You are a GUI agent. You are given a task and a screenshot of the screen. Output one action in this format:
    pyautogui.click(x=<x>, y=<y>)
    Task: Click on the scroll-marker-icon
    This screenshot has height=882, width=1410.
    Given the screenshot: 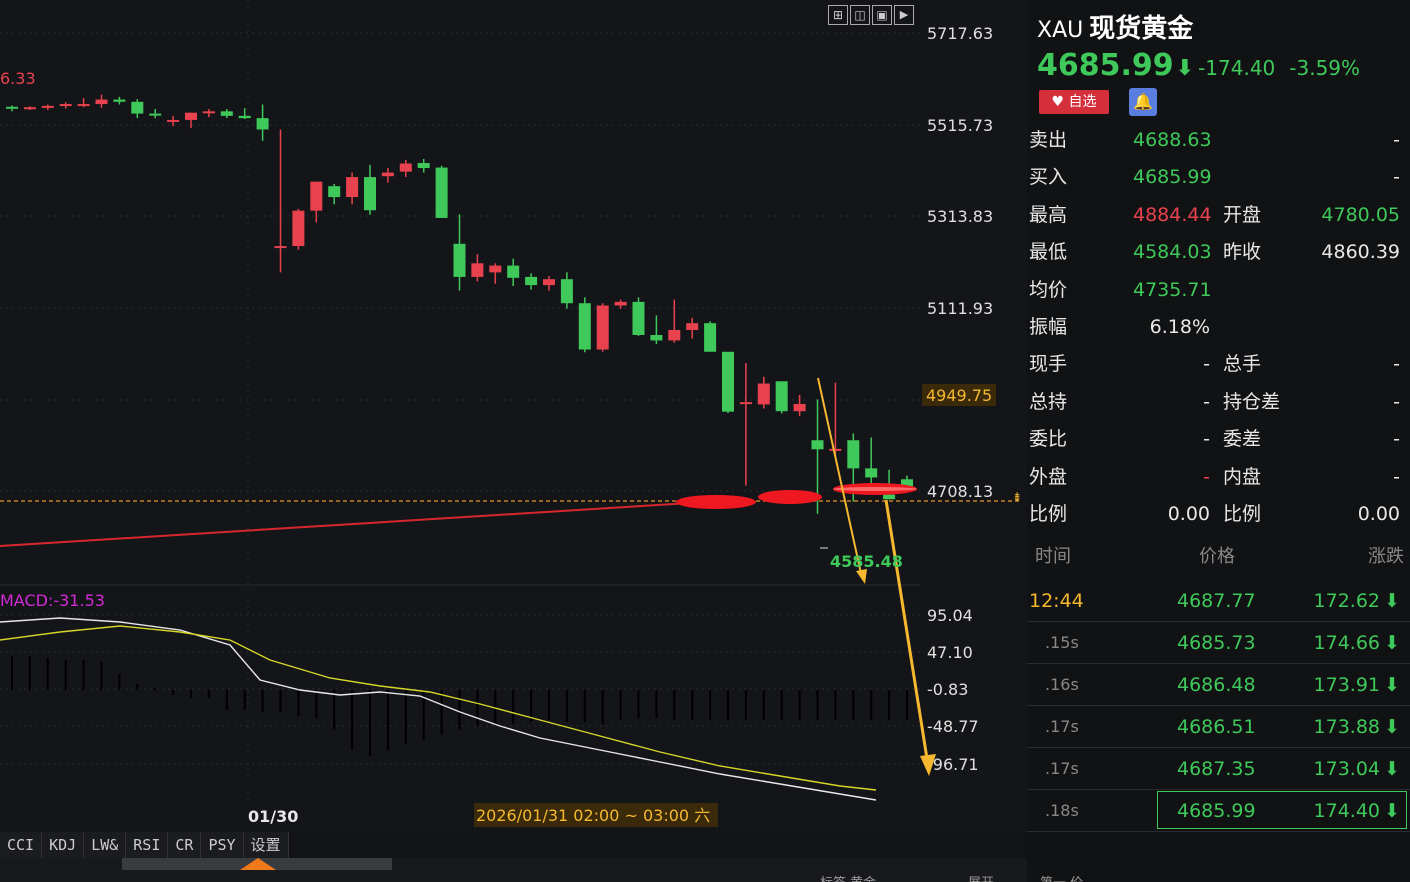 What is the action you would take?
    pyautogui.click(x=258, y=864)
    